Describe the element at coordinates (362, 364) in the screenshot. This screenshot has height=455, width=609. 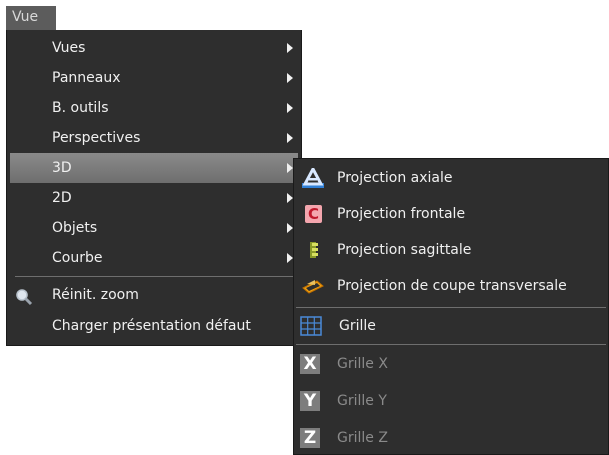
I see `menu-item-label: Grille X` at that location.